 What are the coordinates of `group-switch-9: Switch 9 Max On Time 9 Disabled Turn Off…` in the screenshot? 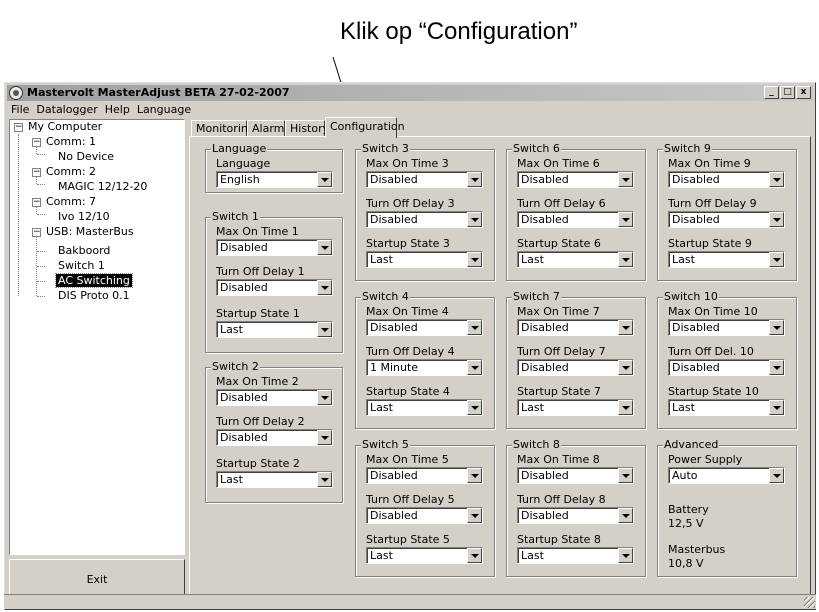 It's located at (727, 212).